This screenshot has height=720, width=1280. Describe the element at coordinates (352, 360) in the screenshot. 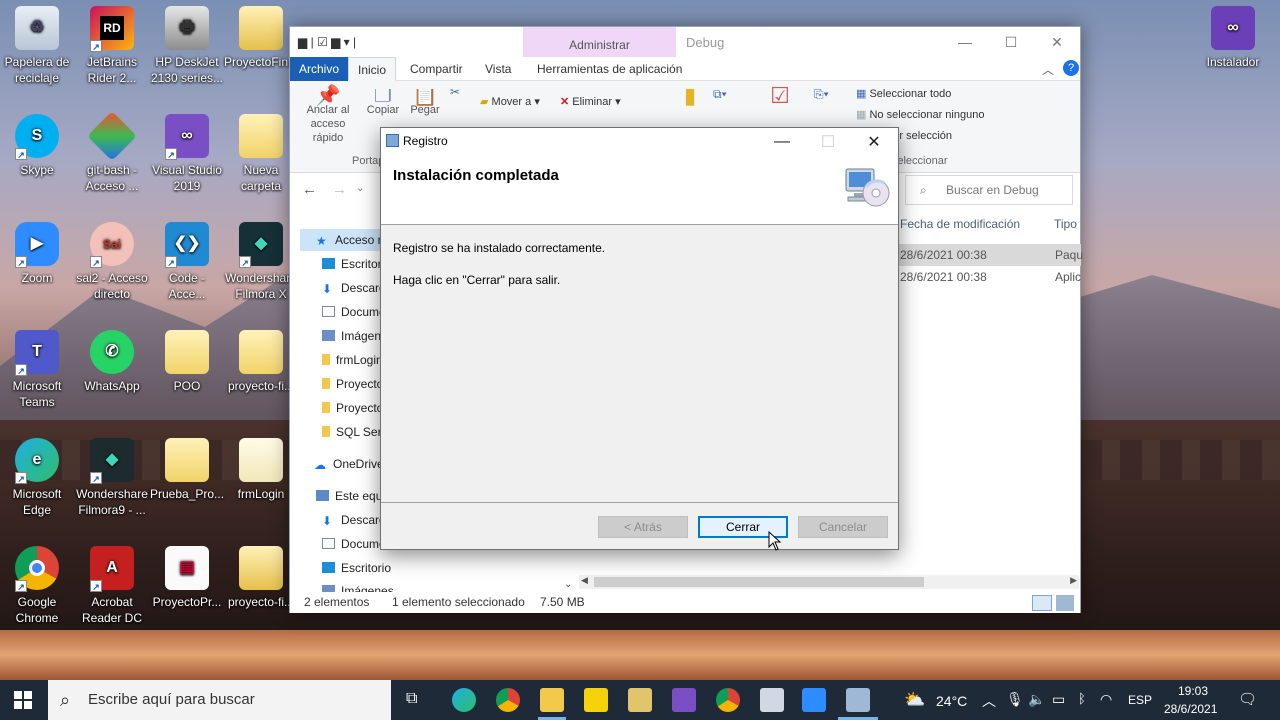

I see `tree-item-frmlogin: frmLogin` at that location.